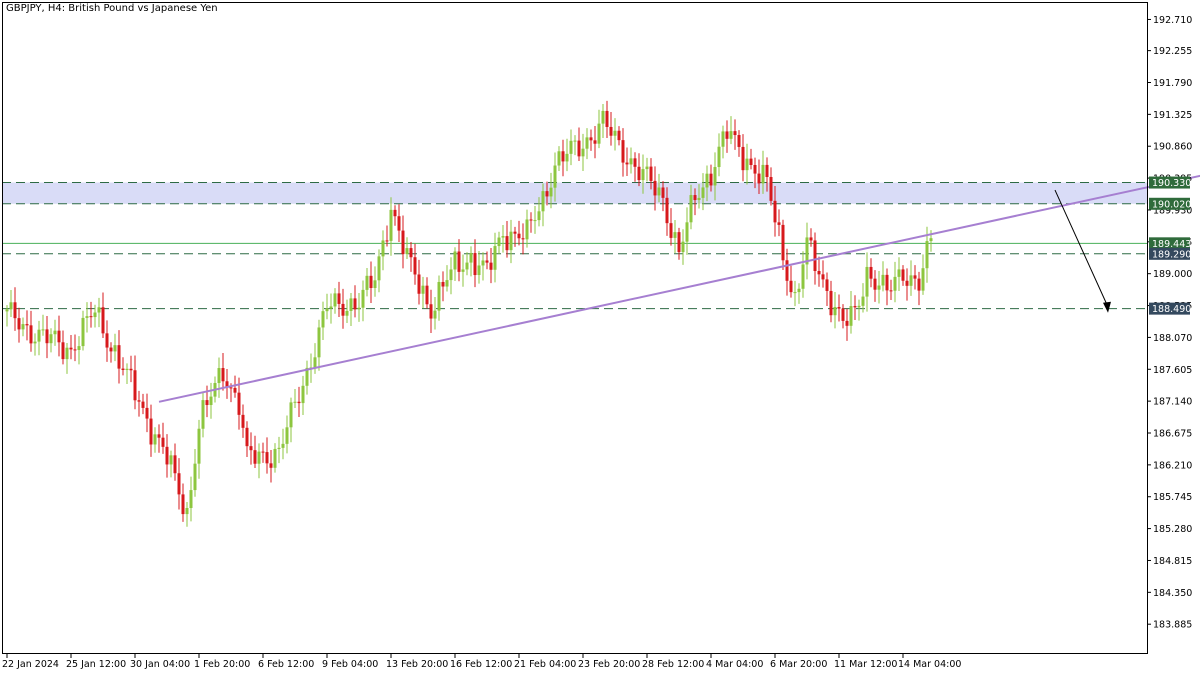 This screenshot has height=675, width=1200. I want to click on x-tick-label: 14 Mar 04:00, so click(929, 664).